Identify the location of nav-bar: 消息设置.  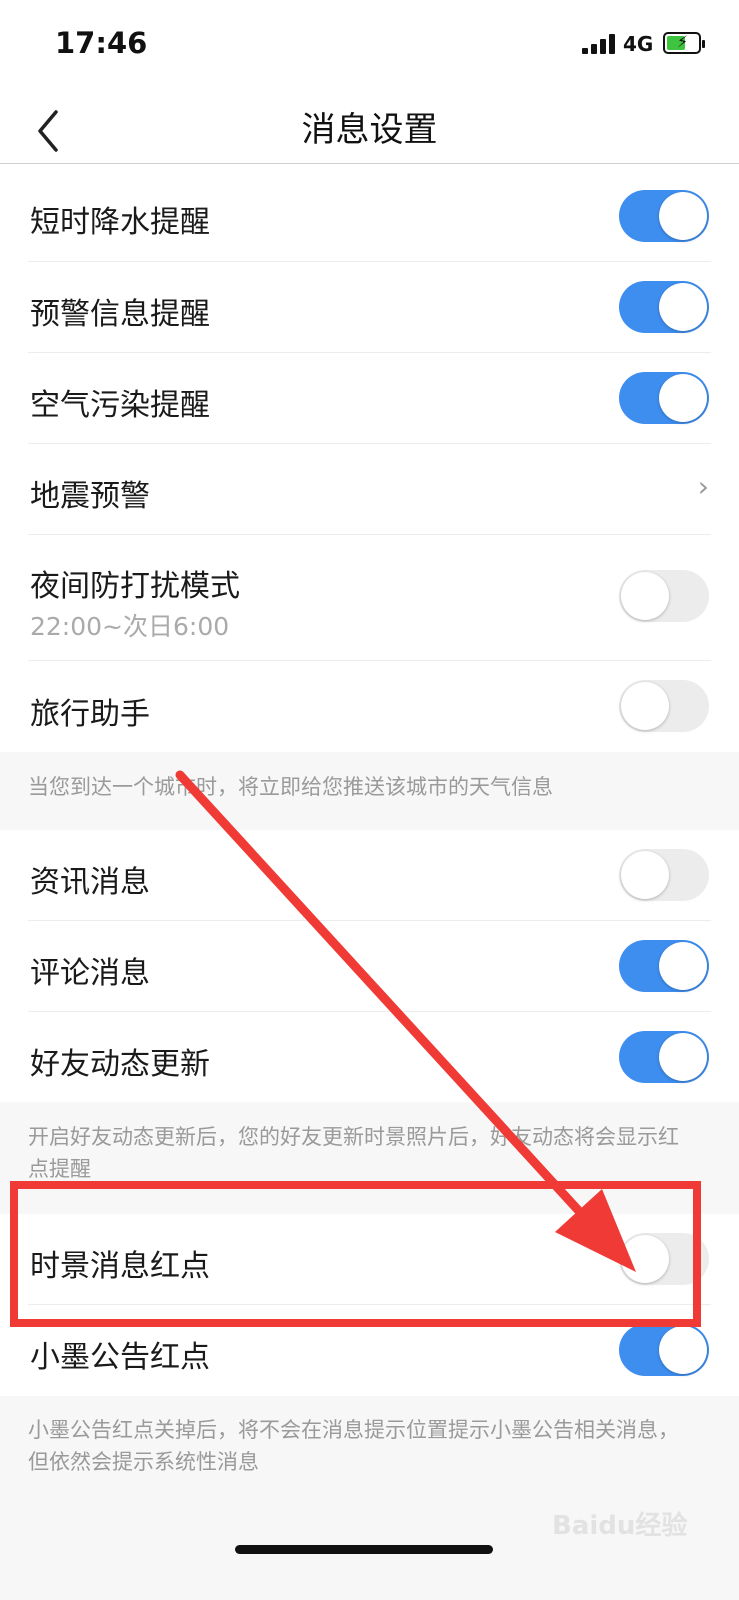
(369, 126).